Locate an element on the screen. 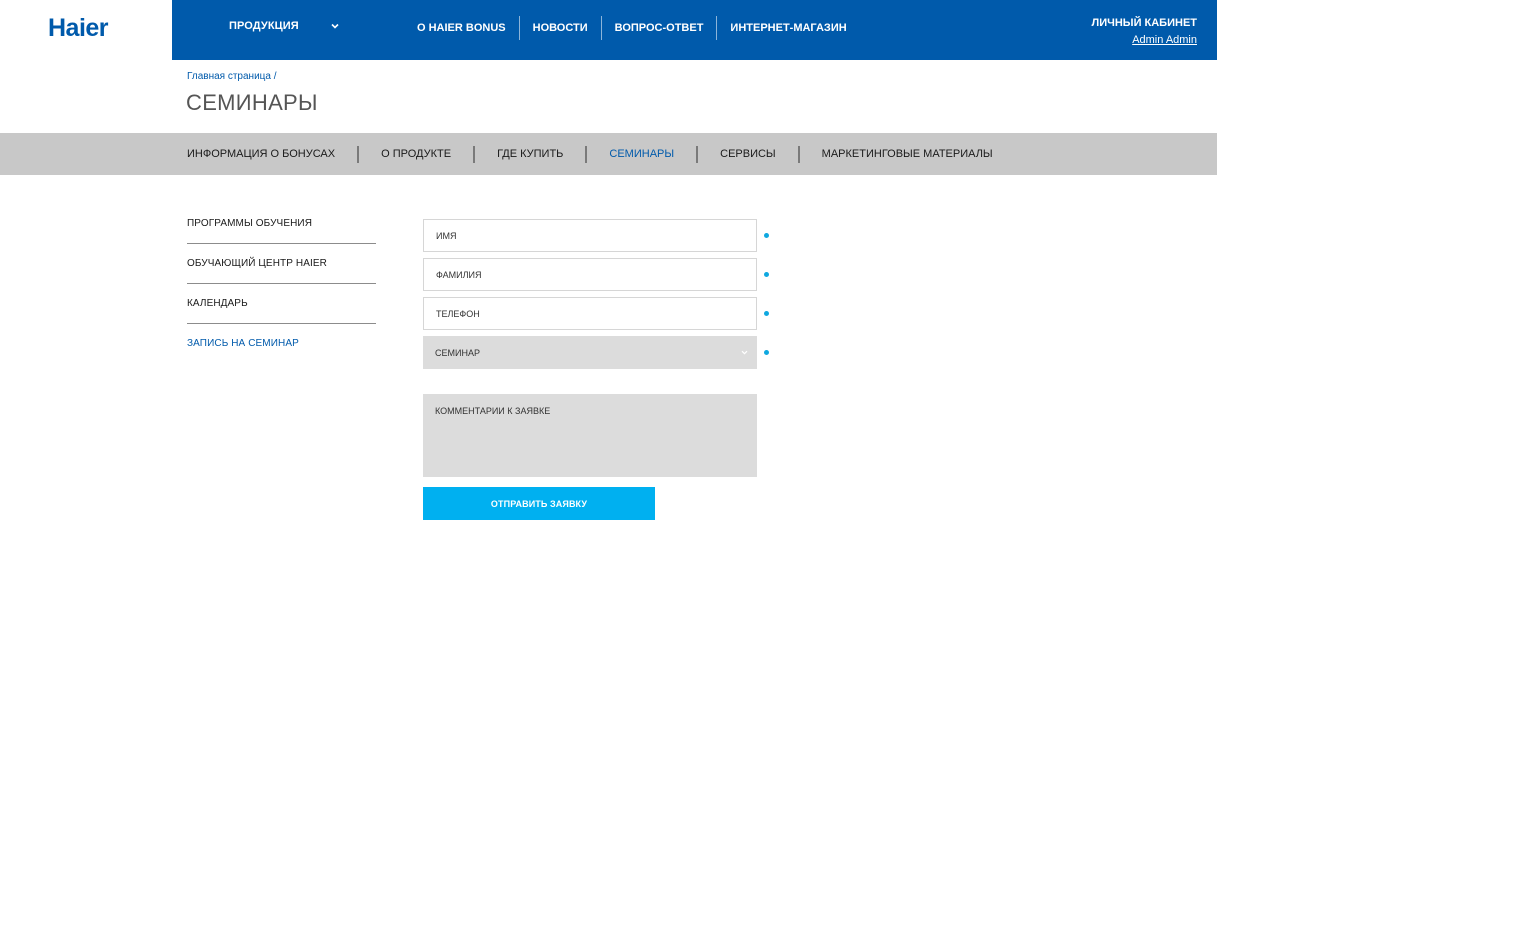 This screenshot has height=928, width=1516. tab-marketing-materials: МАРКЕТИНГОВЫЕ МАТЕРИАЛЫ is located at coordinates (907, 154).